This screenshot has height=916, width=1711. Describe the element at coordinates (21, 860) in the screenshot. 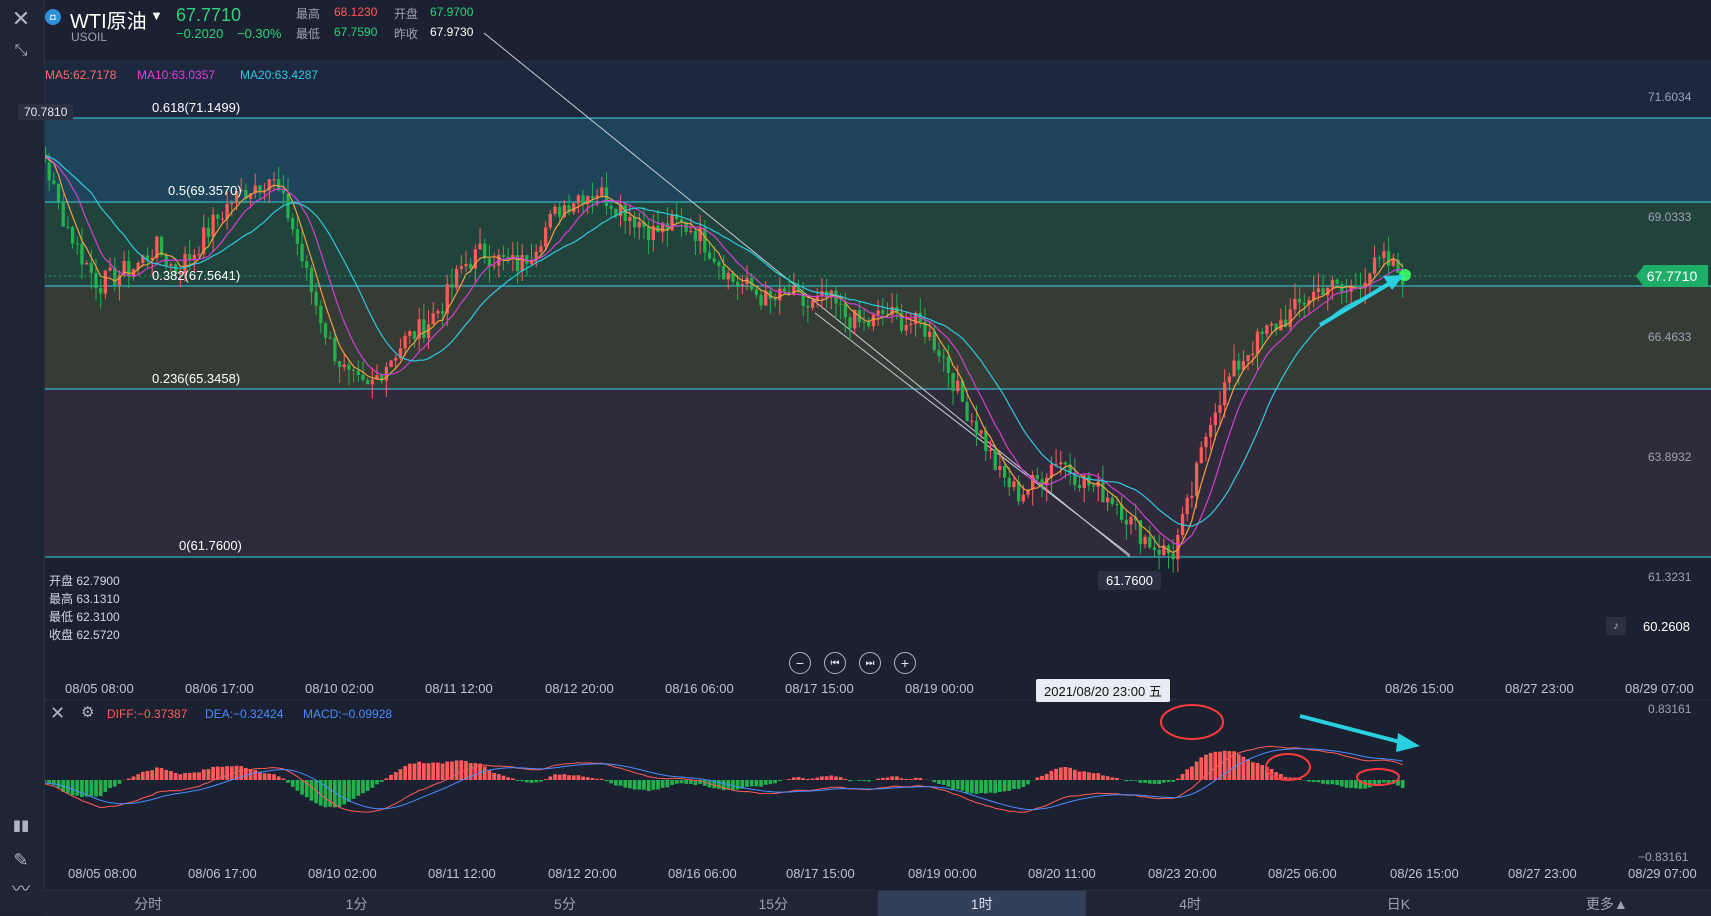

I see `pencil-icon: ✎` at that location.